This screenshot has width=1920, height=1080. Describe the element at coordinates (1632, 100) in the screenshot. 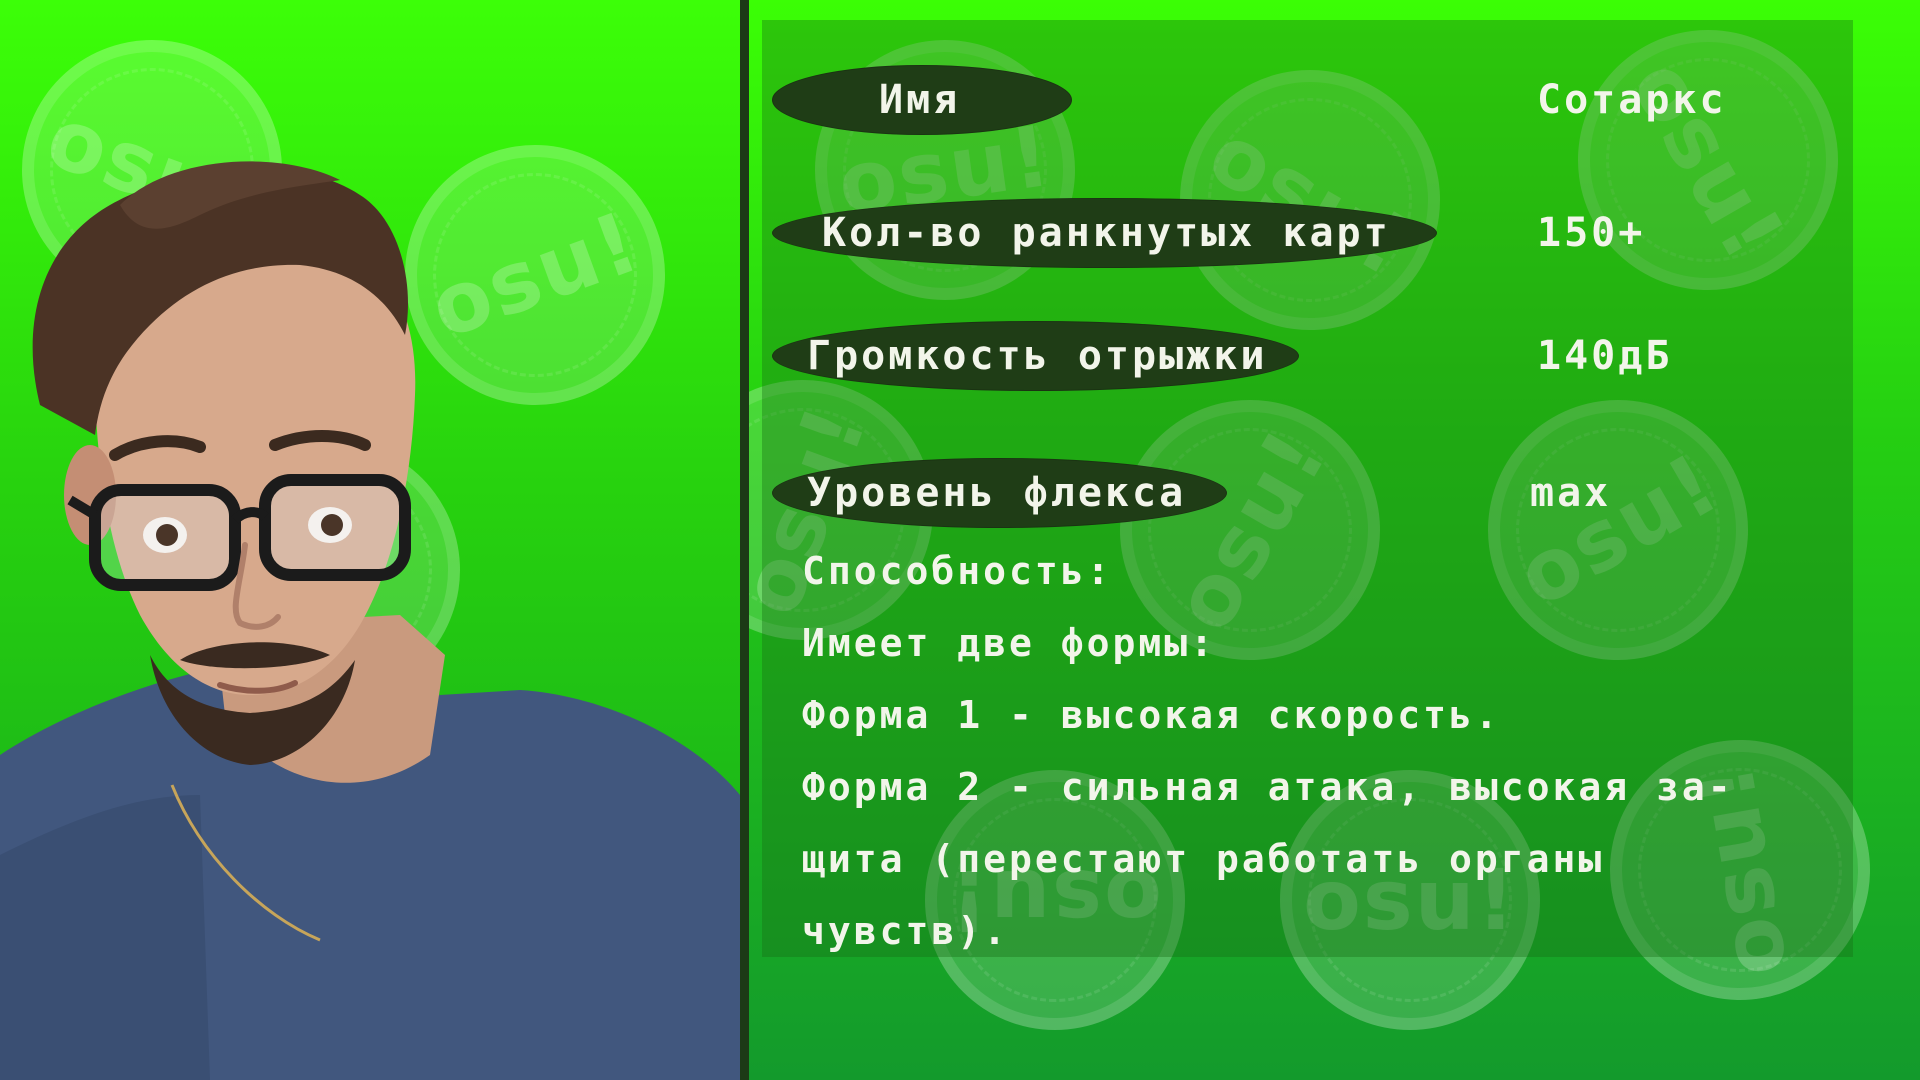

I see `stat-value: Сотаркс` at that location.